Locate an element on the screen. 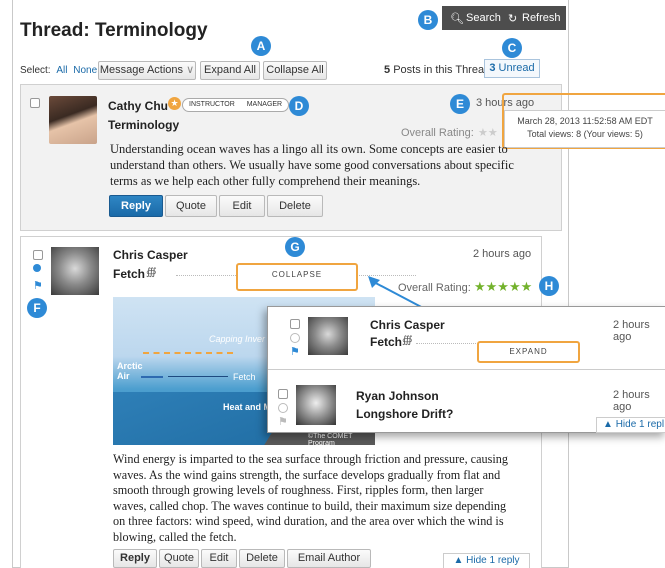  hide-reply-link: ▲ Hide 1 reply is located at coordinates (486, 560).